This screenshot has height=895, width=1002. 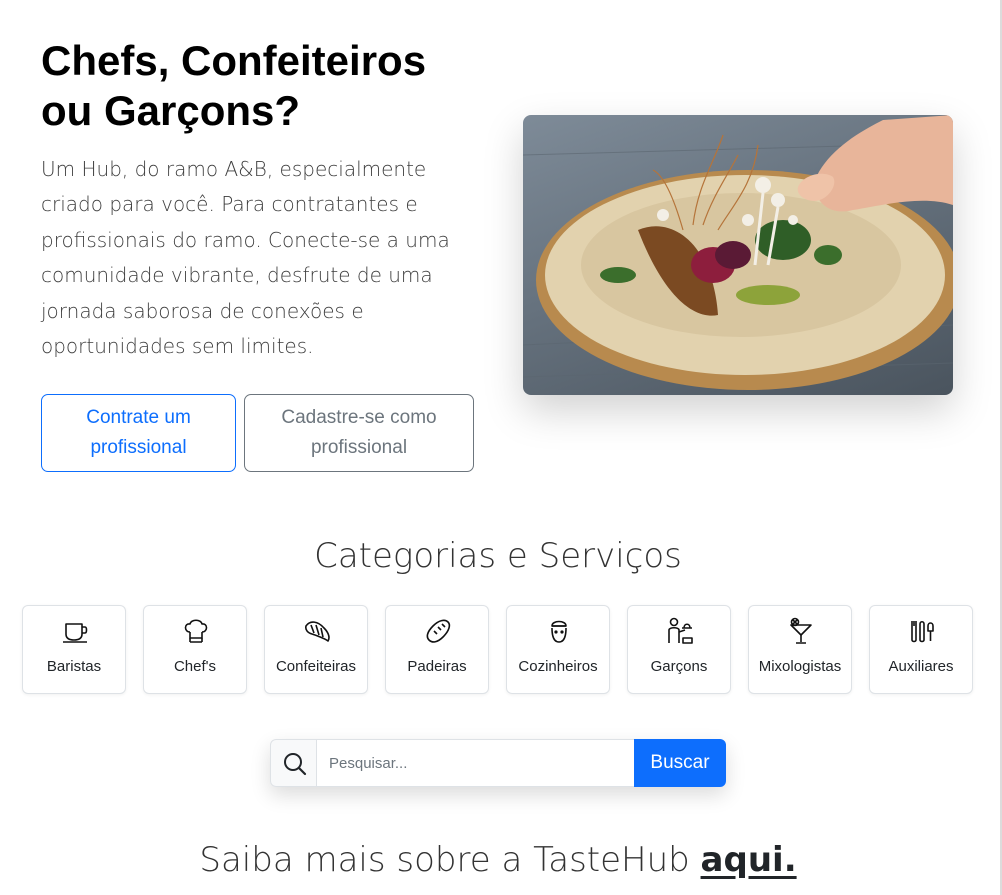 I want to click on cocktail-icon, so click(x=801, y=630).